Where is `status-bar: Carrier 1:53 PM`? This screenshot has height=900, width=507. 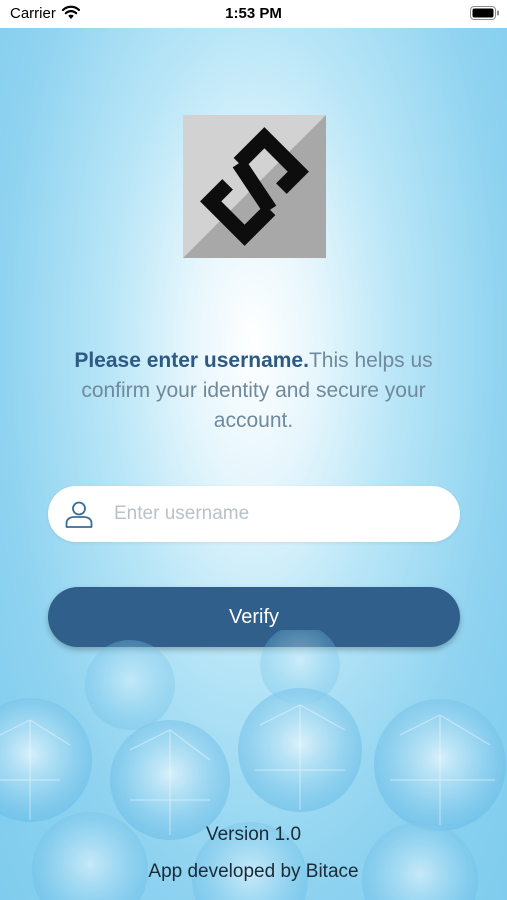 status-bar: Carrier 1:53 PM is located at coordinates (253, 14).